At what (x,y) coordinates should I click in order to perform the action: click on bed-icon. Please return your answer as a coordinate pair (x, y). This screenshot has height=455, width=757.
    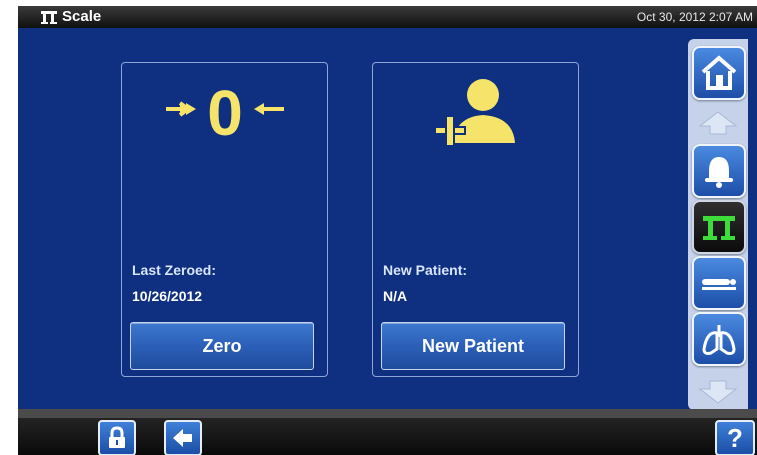
    Looking at the image, I should click on (719, 284).